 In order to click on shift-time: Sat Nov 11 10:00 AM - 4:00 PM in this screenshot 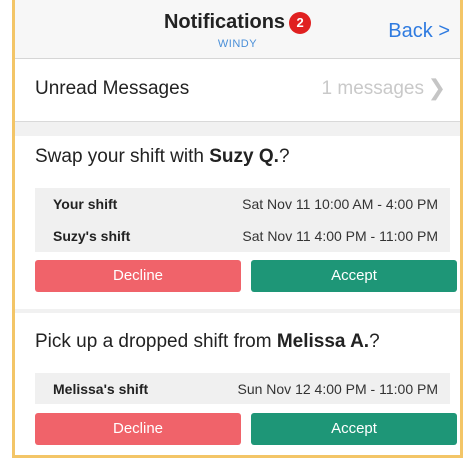, I will do `click(340, 204)`.